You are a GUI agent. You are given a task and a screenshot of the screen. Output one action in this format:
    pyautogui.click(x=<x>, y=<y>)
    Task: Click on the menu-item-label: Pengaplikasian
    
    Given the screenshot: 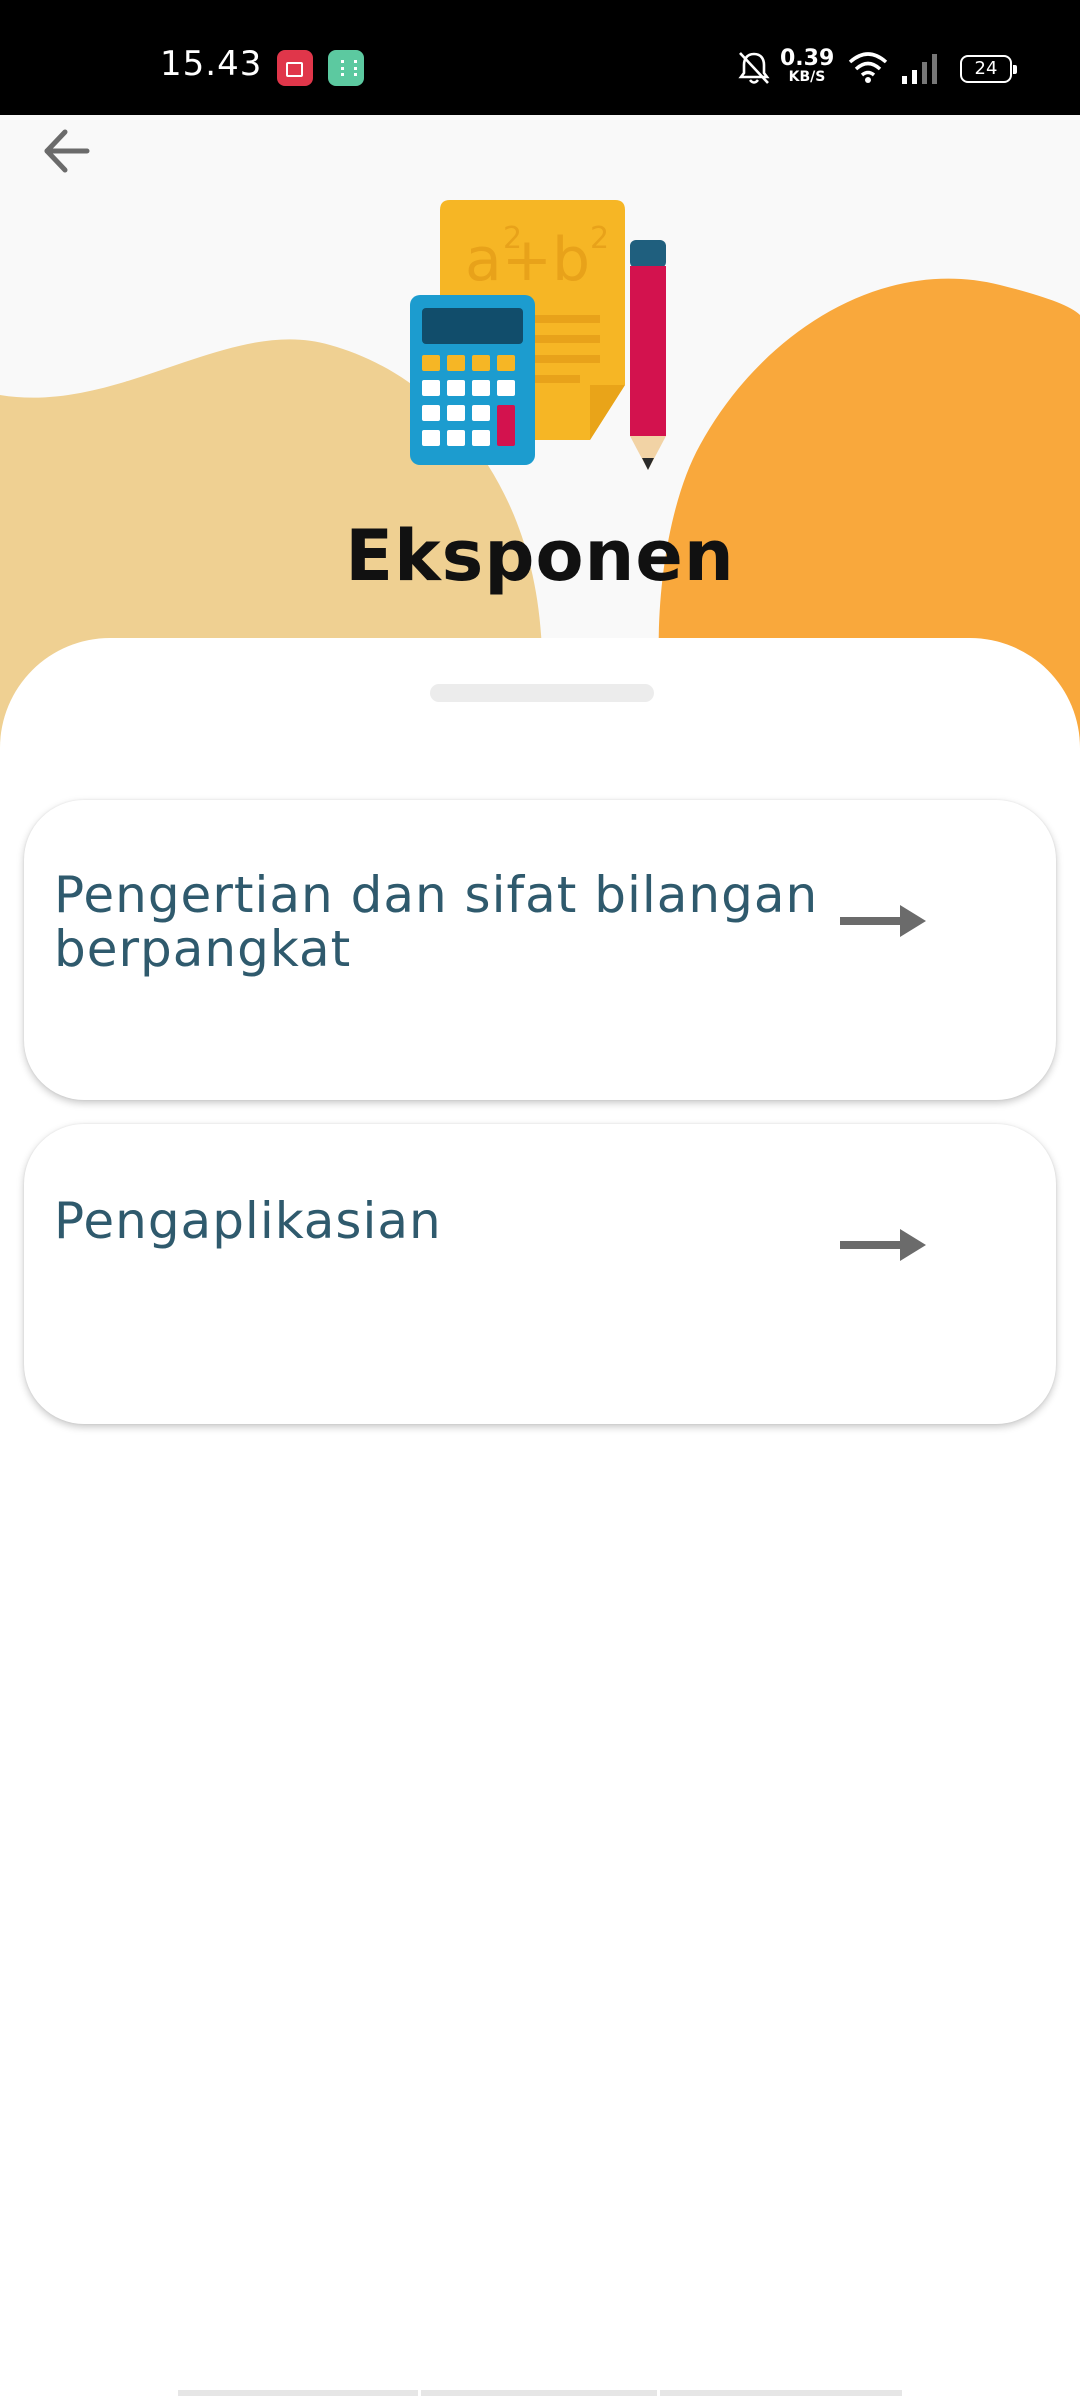 What is the action you would take?
    pyautogui.click(x=248, y=1221)
    